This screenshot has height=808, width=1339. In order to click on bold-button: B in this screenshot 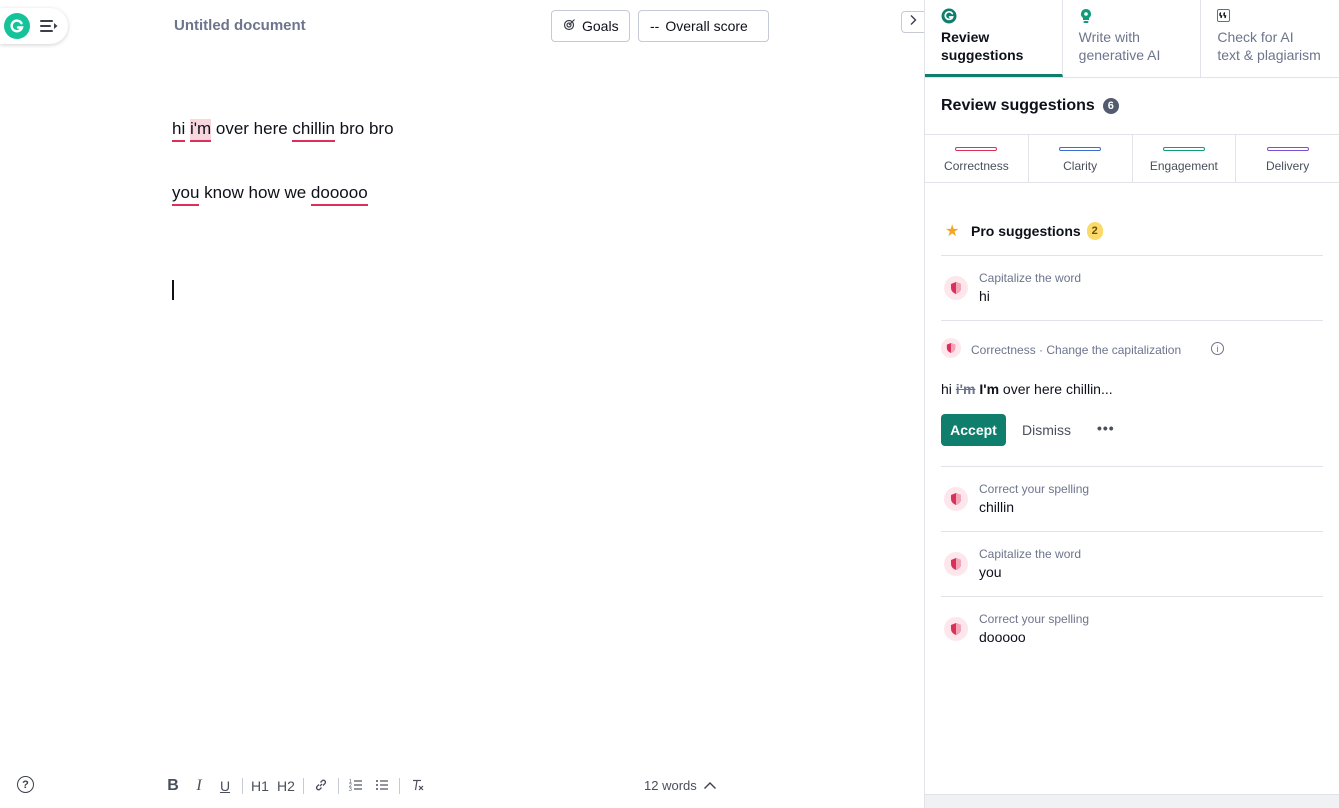, I will do `click(173, 786)`.